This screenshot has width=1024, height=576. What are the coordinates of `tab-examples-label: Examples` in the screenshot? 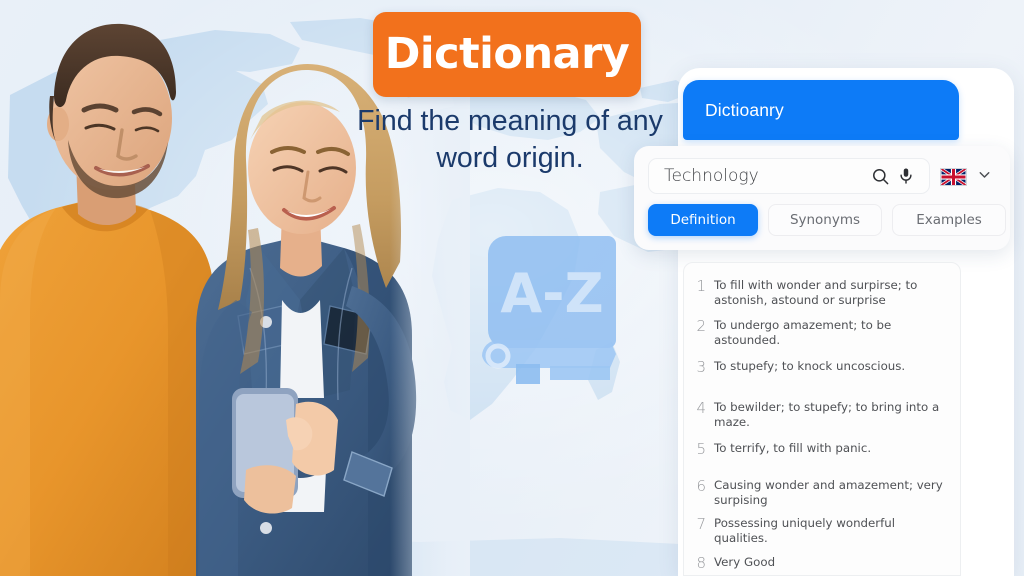 It's located at (949, 220).